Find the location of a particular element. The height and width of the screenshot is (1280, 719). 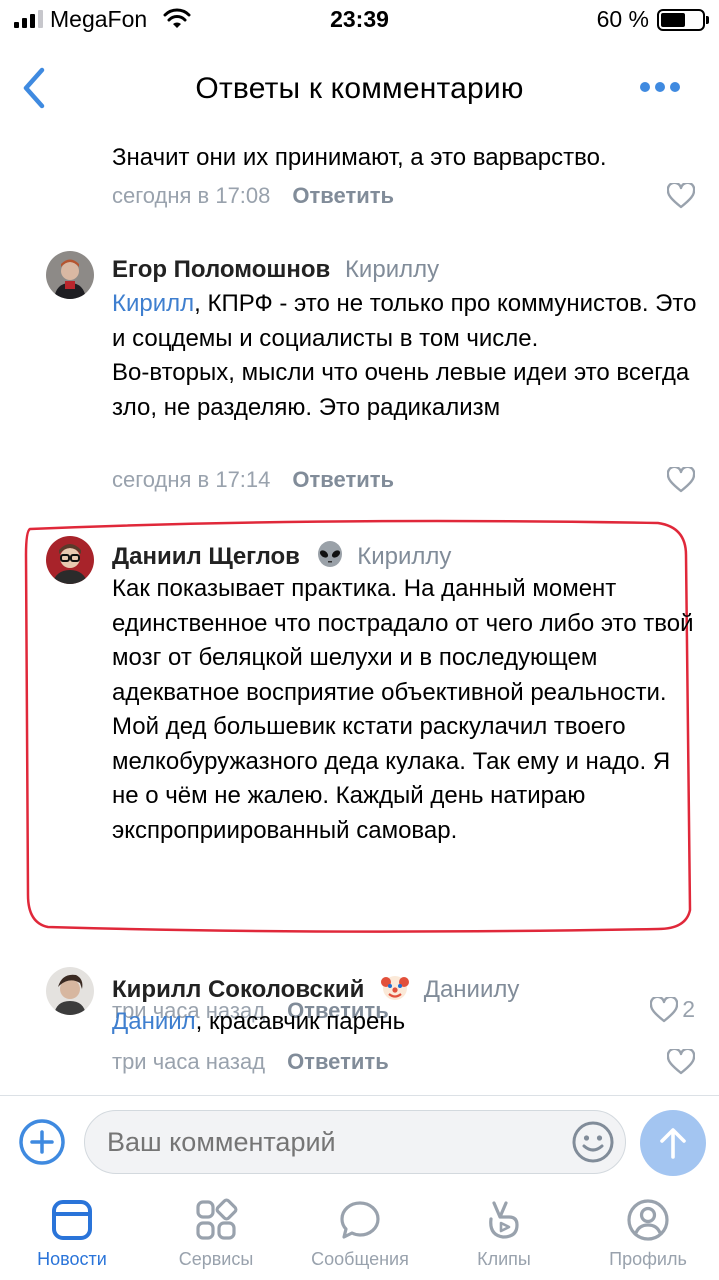

arrow-up-icon is located at coordinates (673, 1143).